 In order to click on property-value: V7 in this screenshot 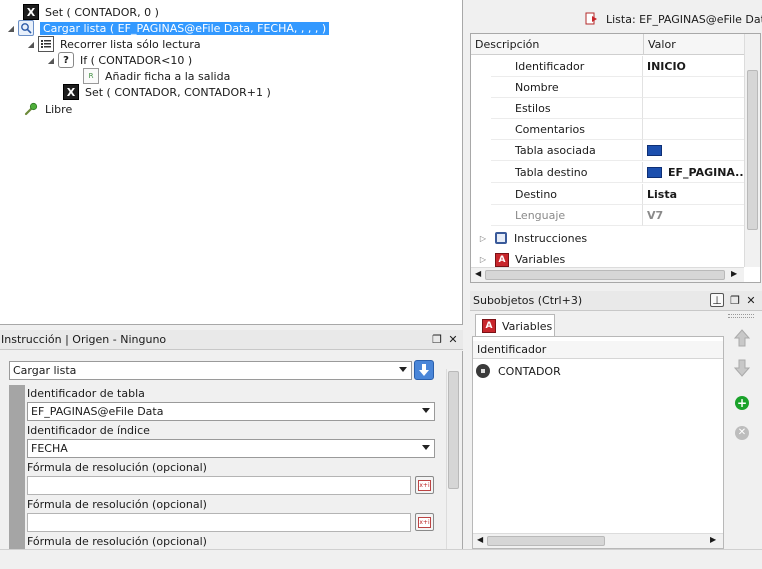, I will do `click(693, 215)`.